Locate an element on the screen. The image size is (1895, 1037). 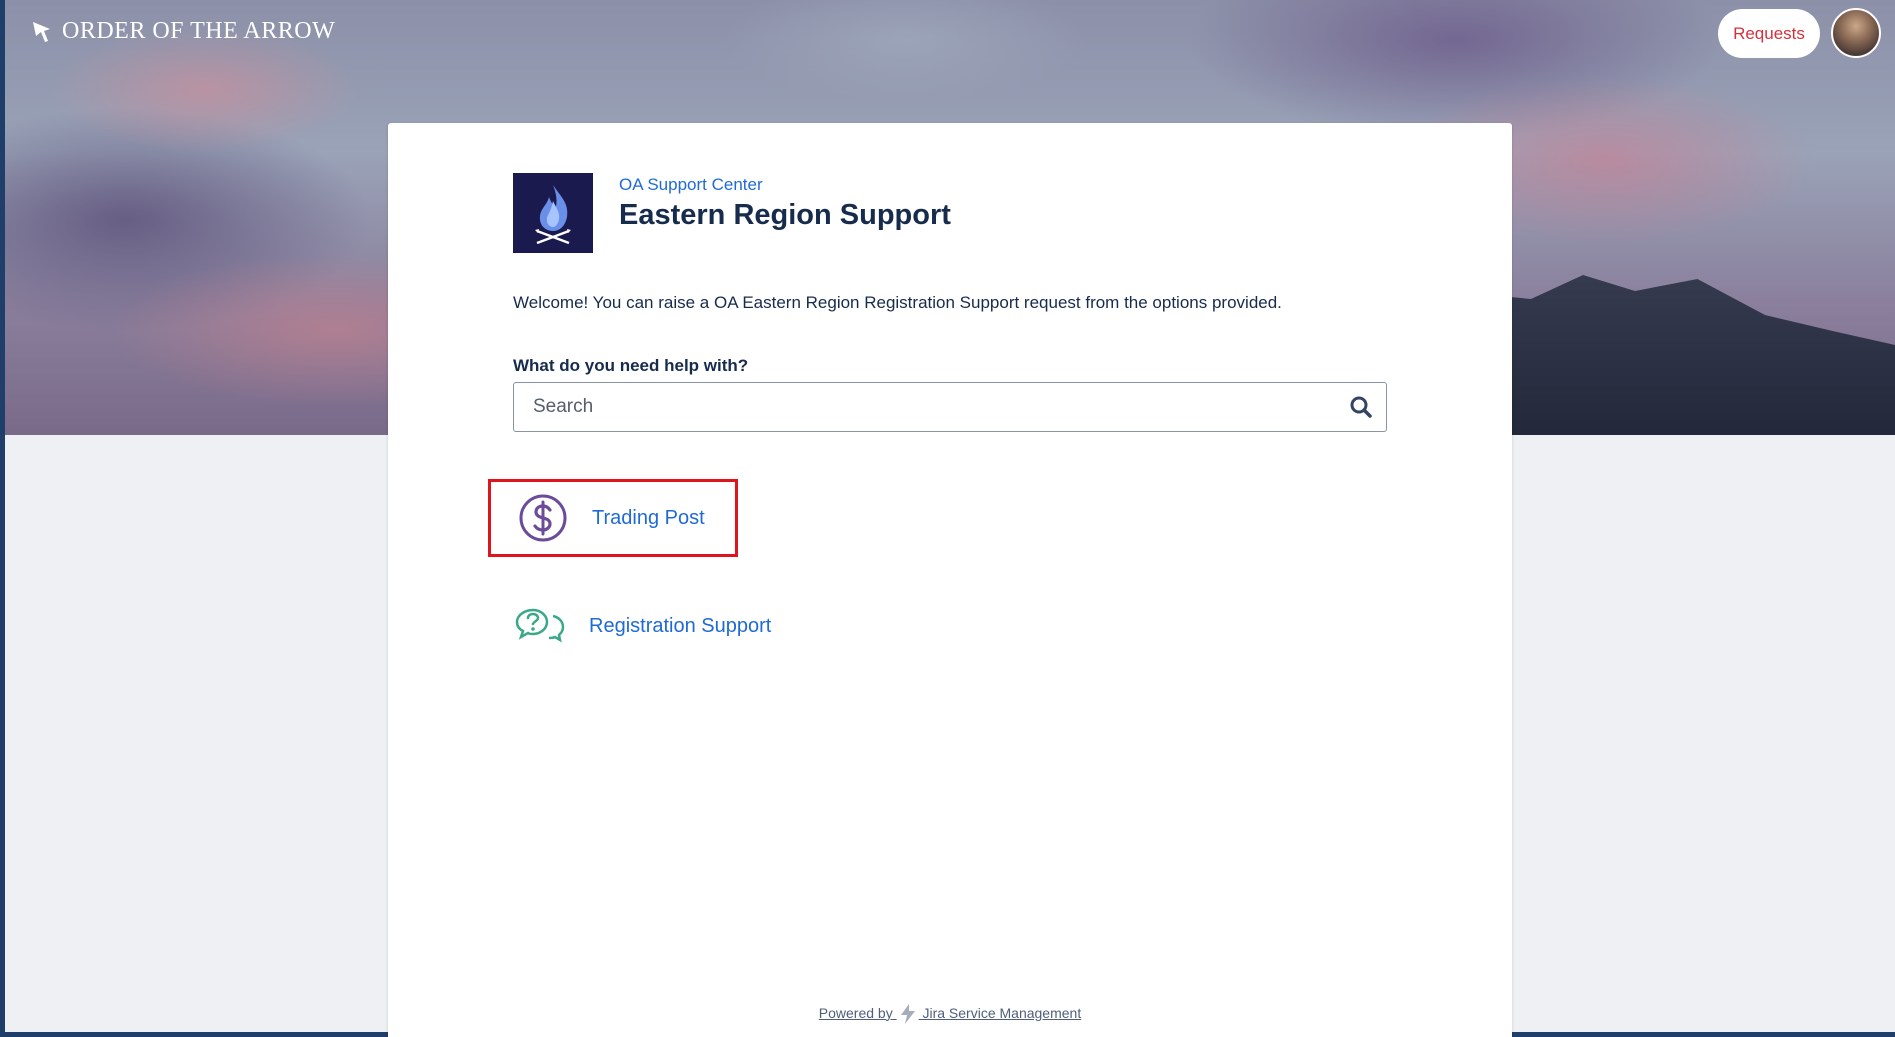
product-name: Jira Service Management is located at coordinates (1002, 1012).